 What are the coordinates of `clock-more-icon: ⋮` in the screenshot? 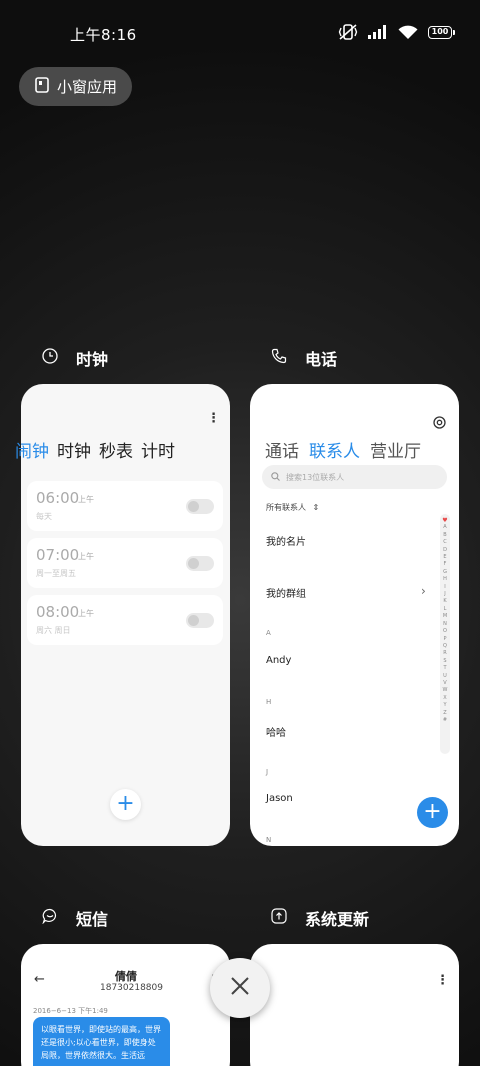 It's located at (213, 418).